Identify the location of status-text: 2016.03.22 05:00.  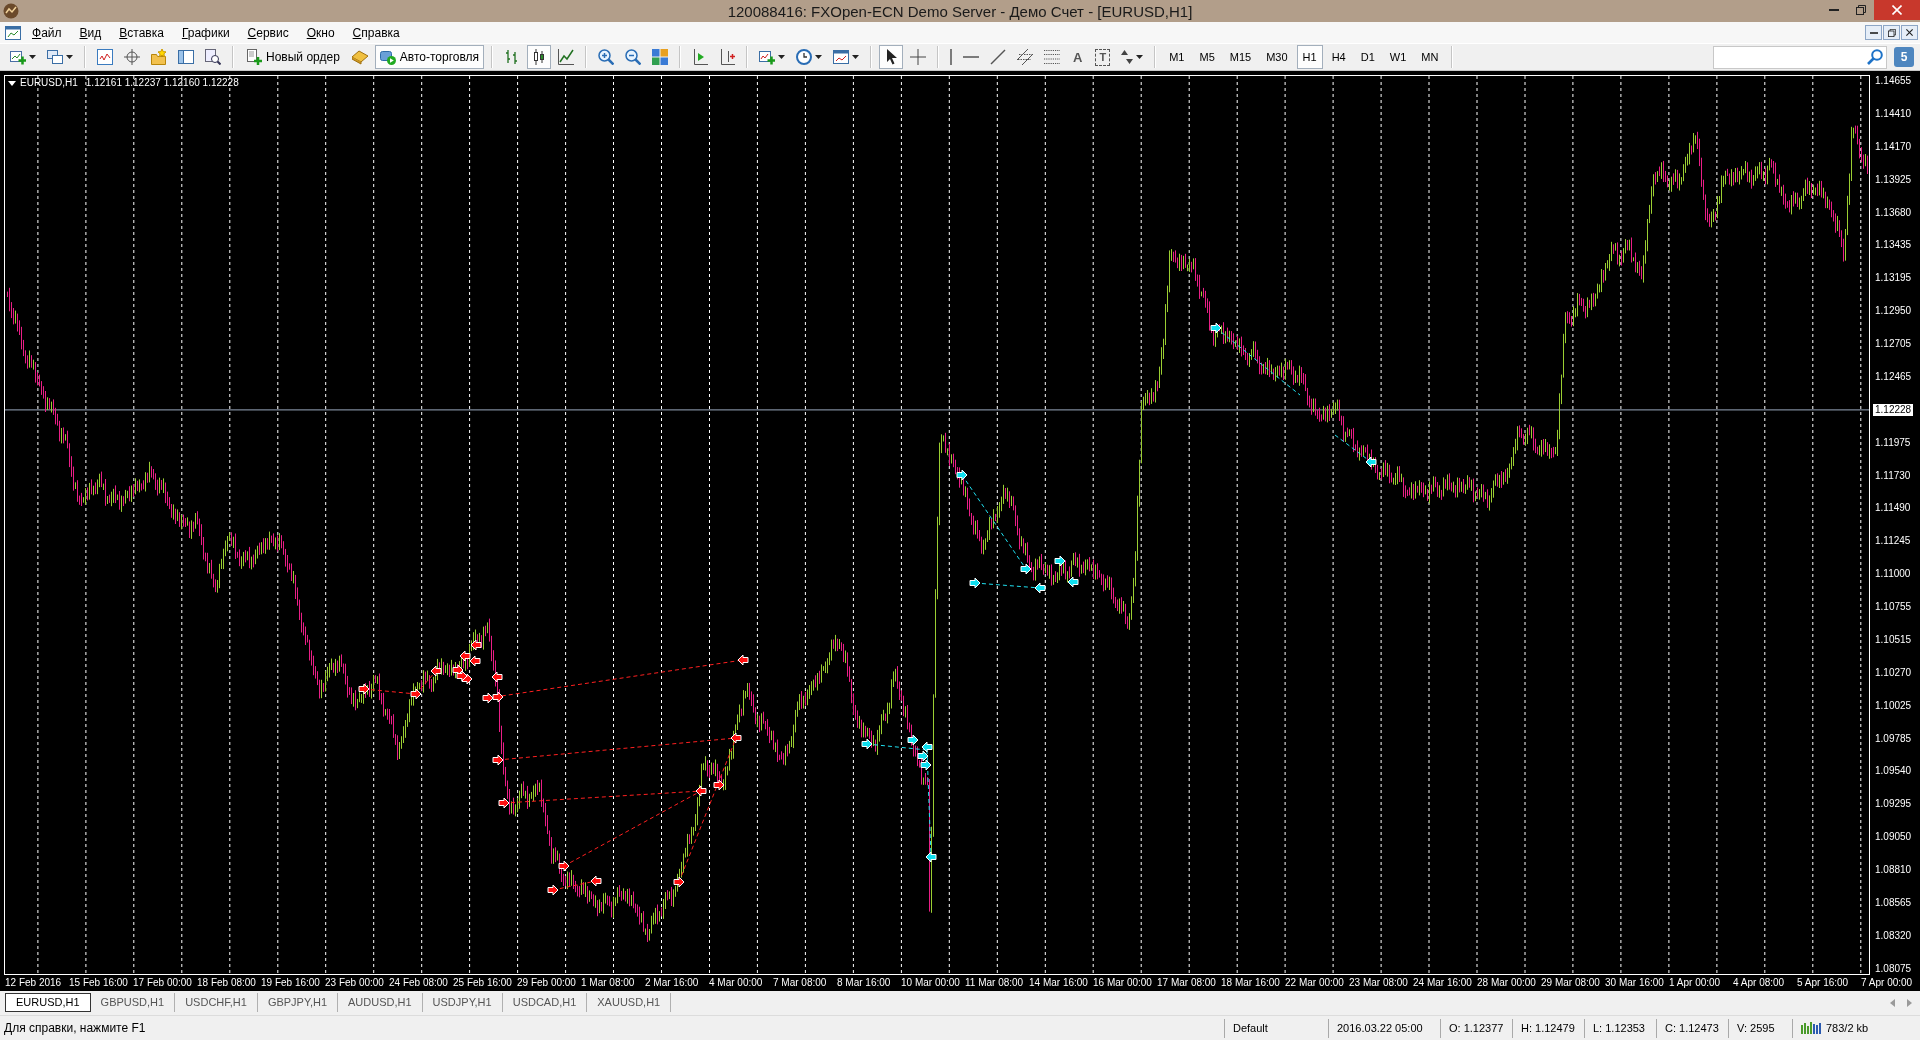
(1380, 1028).